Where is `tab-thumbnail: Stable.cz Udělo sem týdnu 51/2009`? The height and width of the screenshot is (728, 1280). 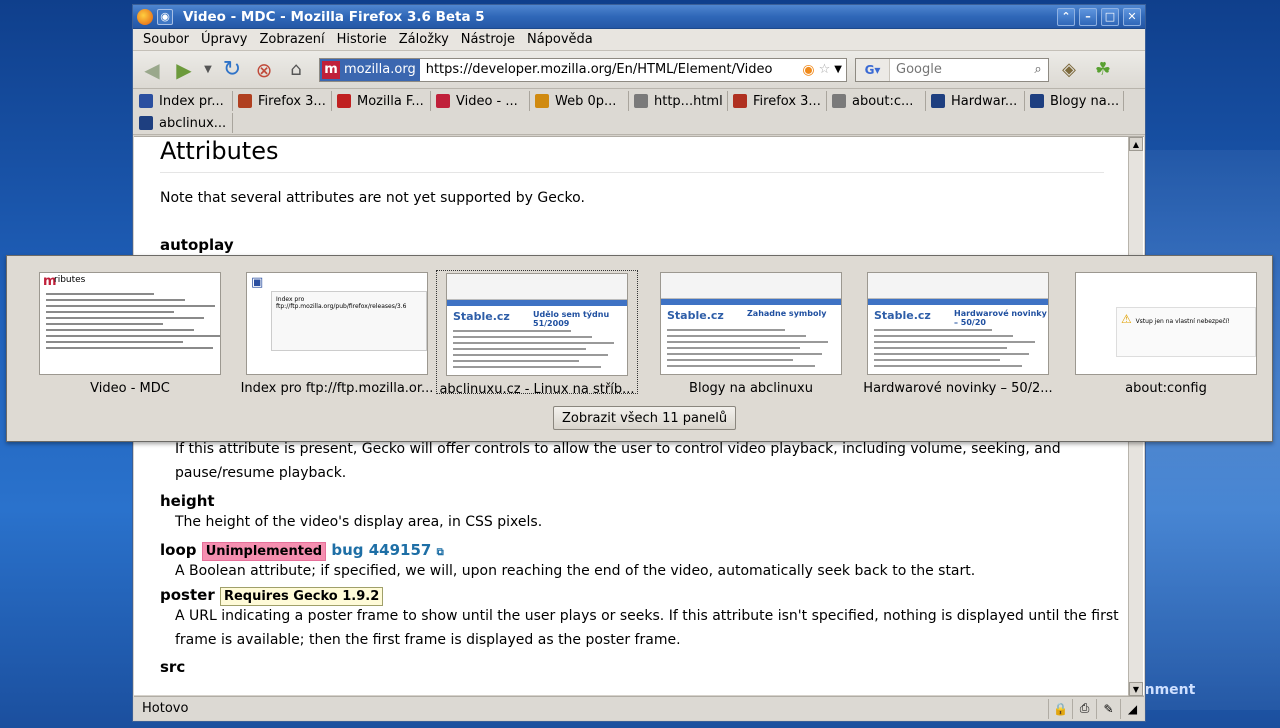 tab-thumbnail: Stable.cz Udělo sem týdnu 51/2009 is located at coordinates (537, 324).